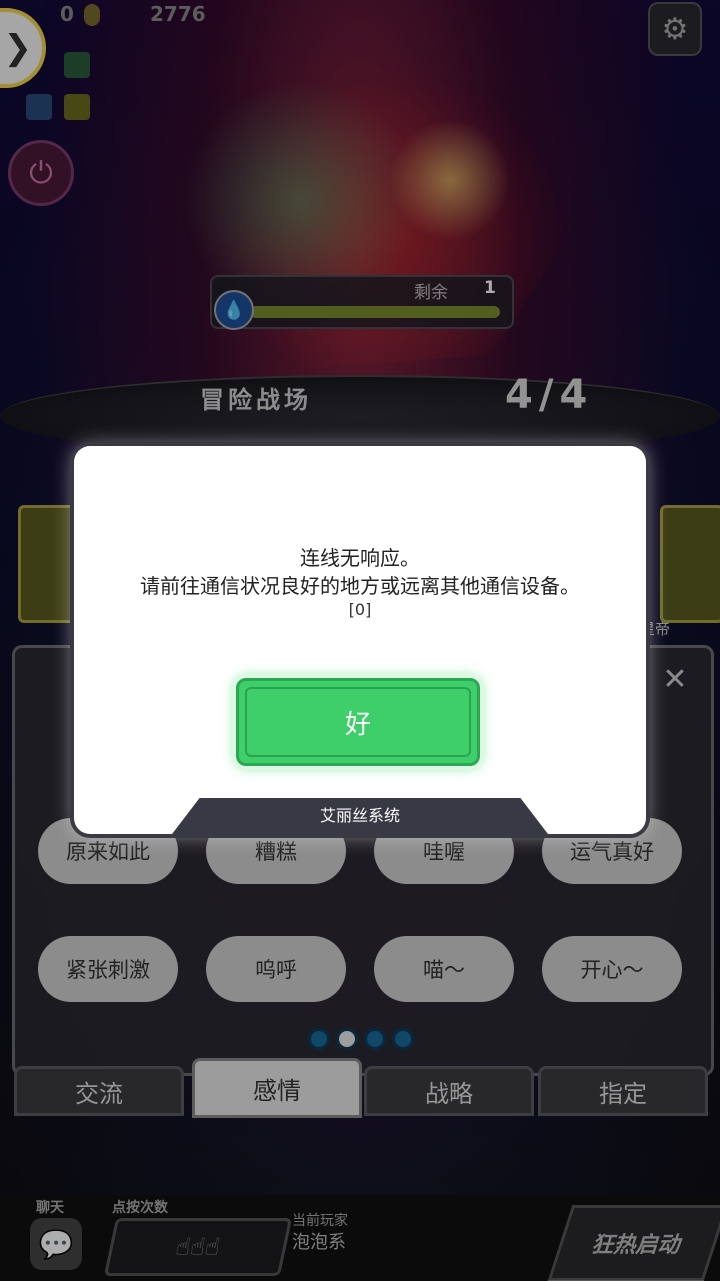  Describe the element at coordinates (360, 609) in the screenshot. I see `dialog-error-code: [0]` at that location.